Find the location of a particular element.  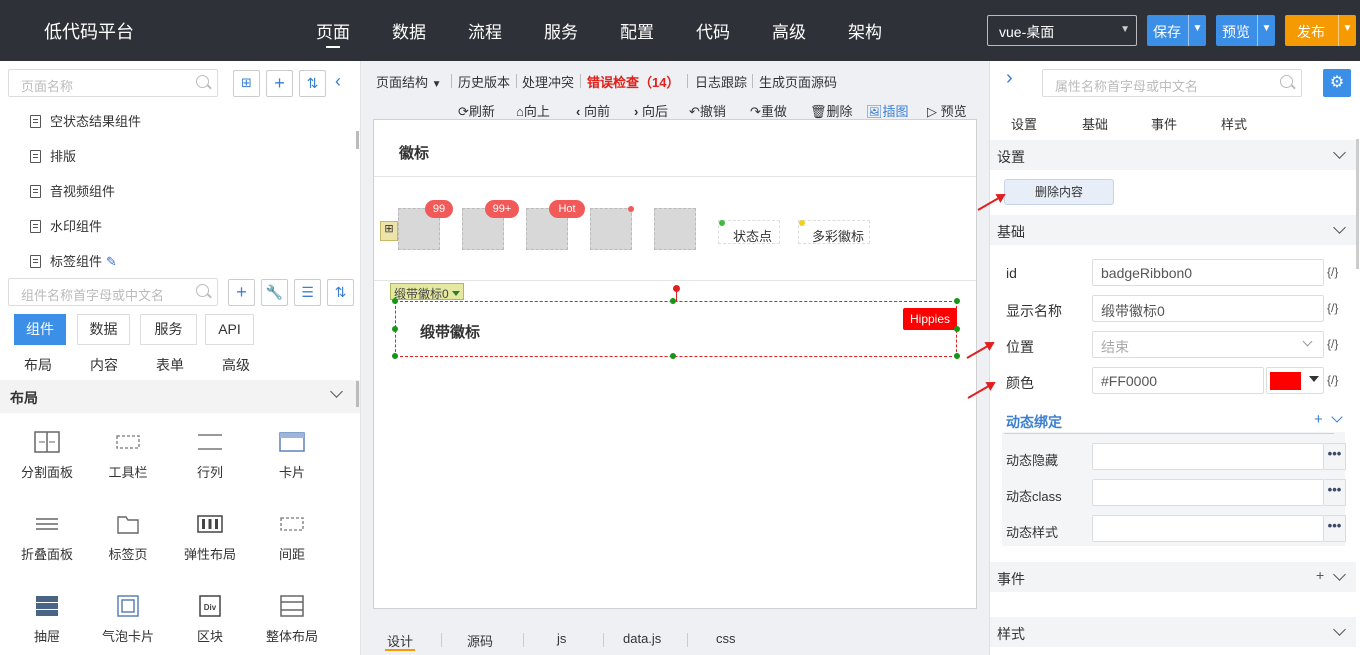

color-picker is located at coordinates (1295, 380).